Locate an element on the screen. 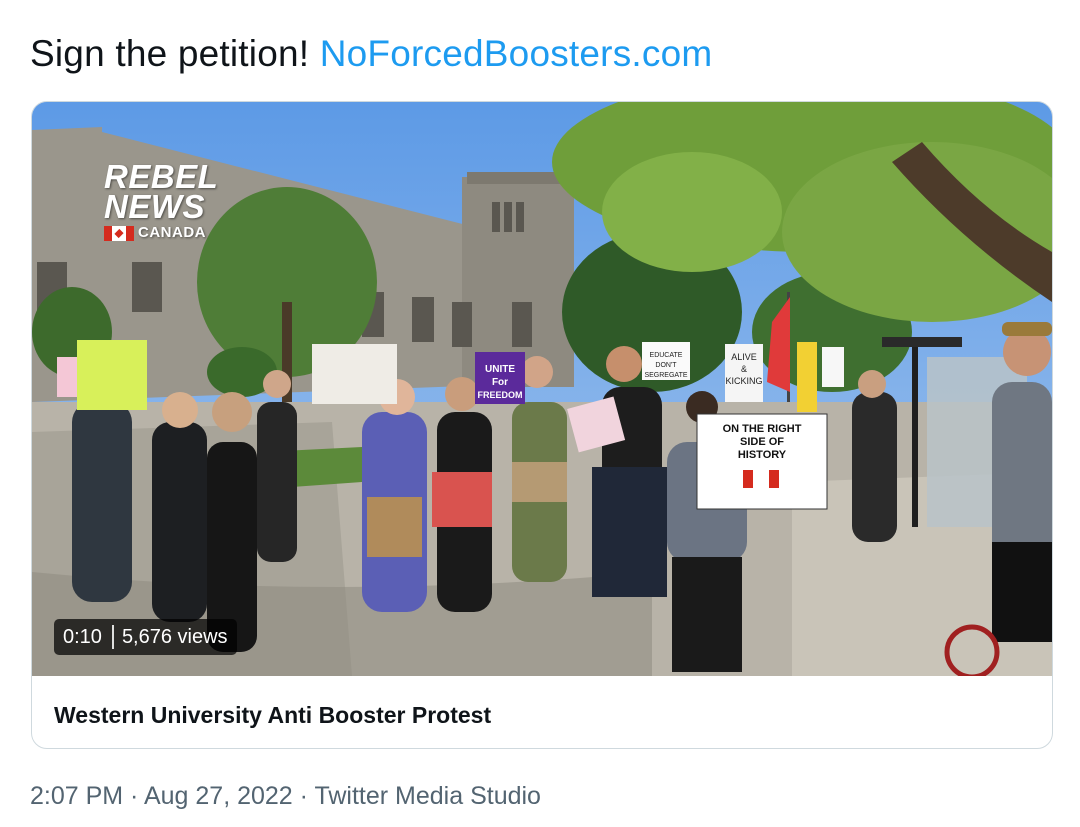 Image resolution: width=1080 pixels, height=827 pixels. watermark-line2: NEWS is located at coordinates (154, 206).